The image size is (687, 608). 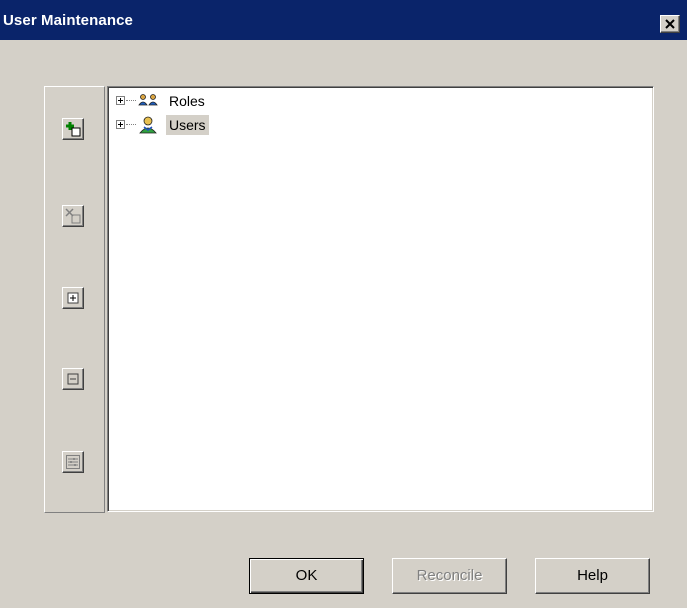 I want to click on expand-icon, so click(x=73, y=298).